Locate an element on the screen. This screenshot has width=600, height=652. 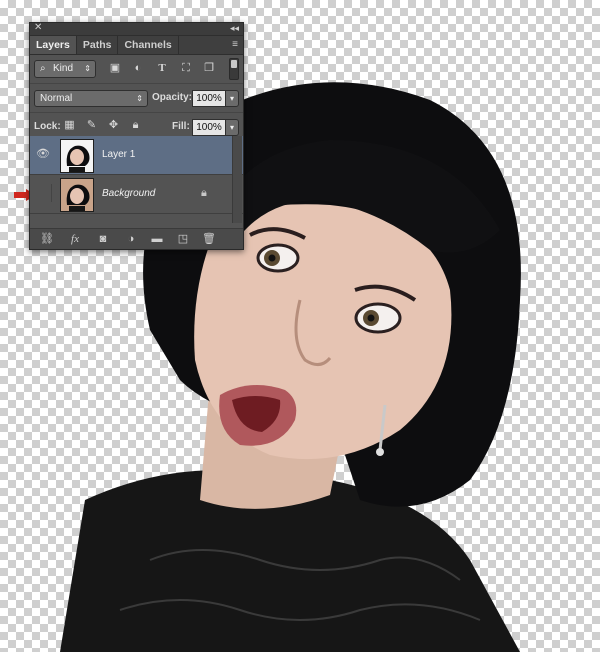
panel-tabs: Layers Paths Channels ≡ is located at coordinates (136, 45).